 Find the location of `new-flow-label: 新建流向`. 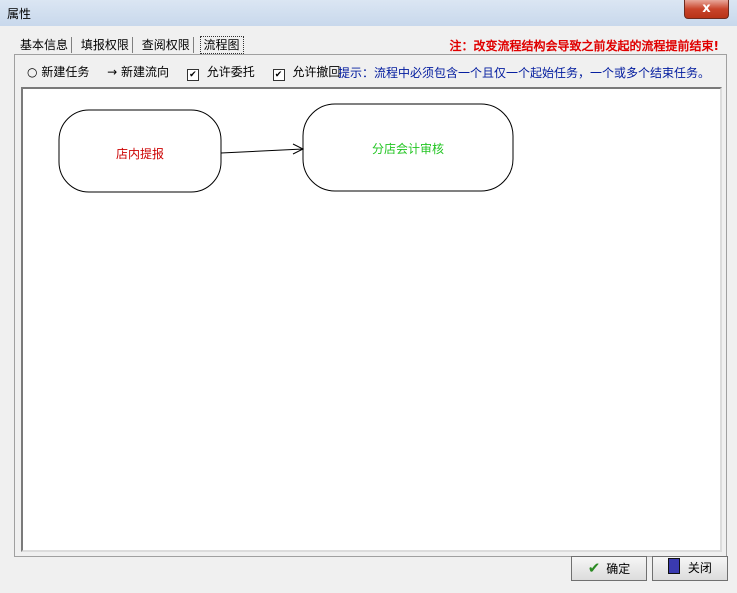

new-flow-label: 新建流向 is located at coordinates (145, 72).